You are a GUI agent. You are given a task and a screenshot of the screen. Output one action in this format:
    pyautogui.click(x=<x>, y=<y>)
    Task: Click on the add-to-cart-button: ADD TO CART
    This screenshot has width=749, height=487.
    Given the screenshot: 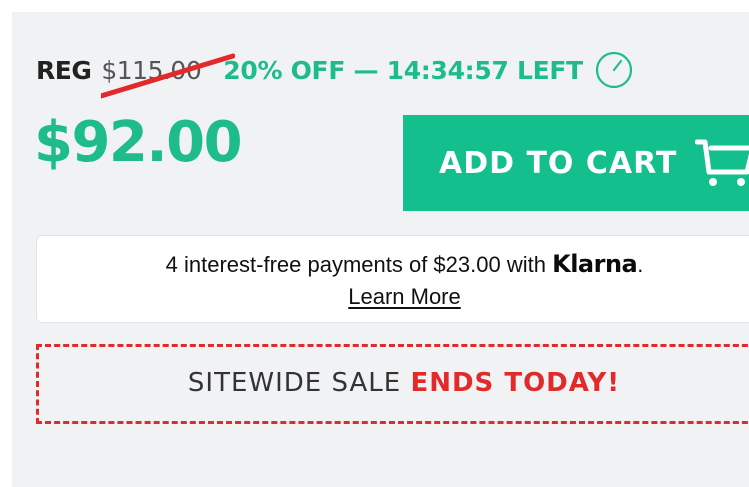 What is the action you would take?
    pyautogui.click(x=576, y=163)
    